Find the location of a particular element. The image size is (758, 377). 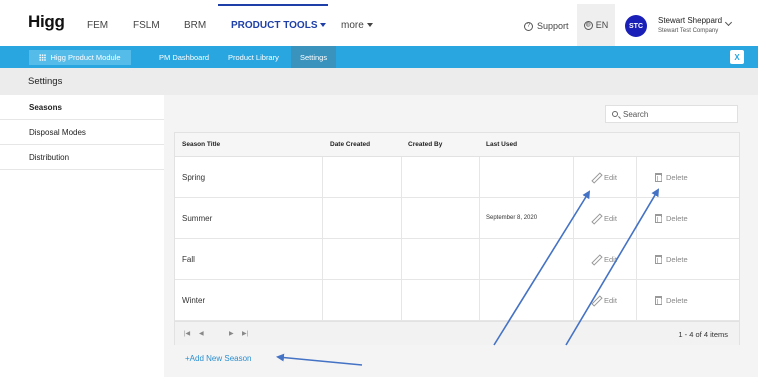

table-row: Winter Edit Delete is located at coordinates (457, 300).